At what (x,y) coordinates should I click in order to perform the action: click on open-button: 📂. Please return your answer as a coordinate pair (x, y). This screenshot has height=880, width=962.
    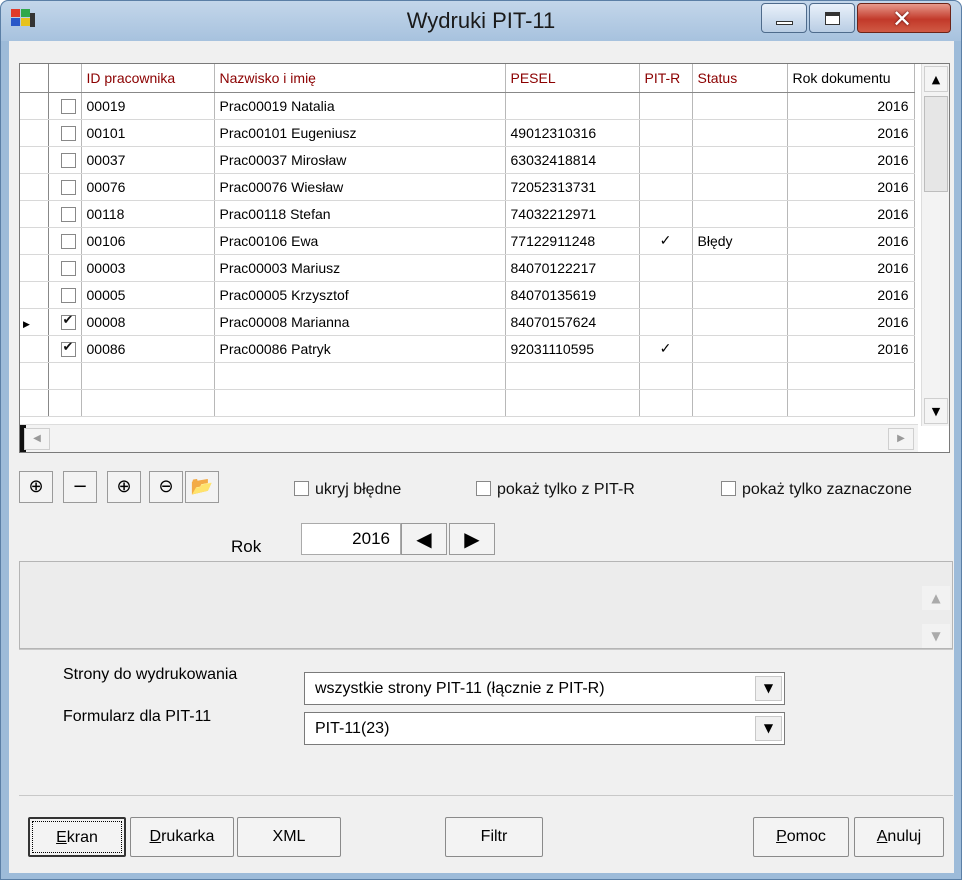
    Looking at the image, I should click on (202, 487).